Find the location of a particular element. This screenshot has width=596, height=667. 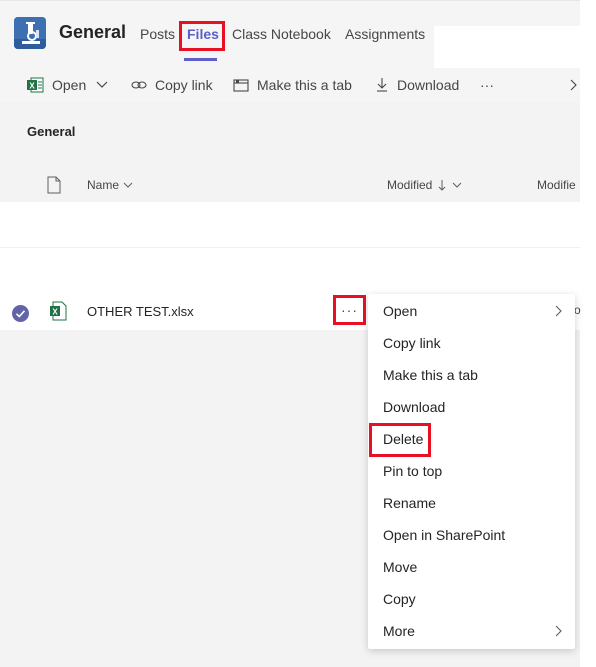

column-header-row: Name Modified Modifie is located at coordinates (290, 185).